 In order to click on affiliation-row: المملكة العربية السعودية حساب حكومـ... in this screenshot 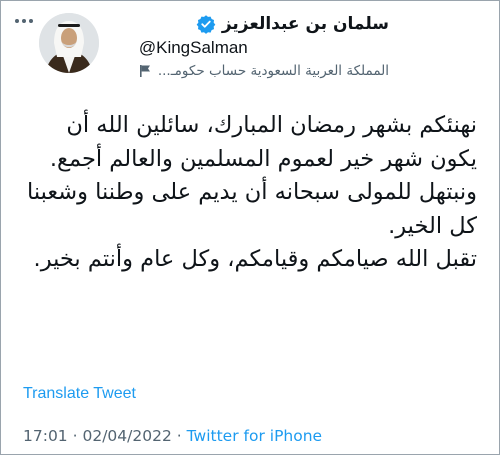, I will do `click(264, 71)`.